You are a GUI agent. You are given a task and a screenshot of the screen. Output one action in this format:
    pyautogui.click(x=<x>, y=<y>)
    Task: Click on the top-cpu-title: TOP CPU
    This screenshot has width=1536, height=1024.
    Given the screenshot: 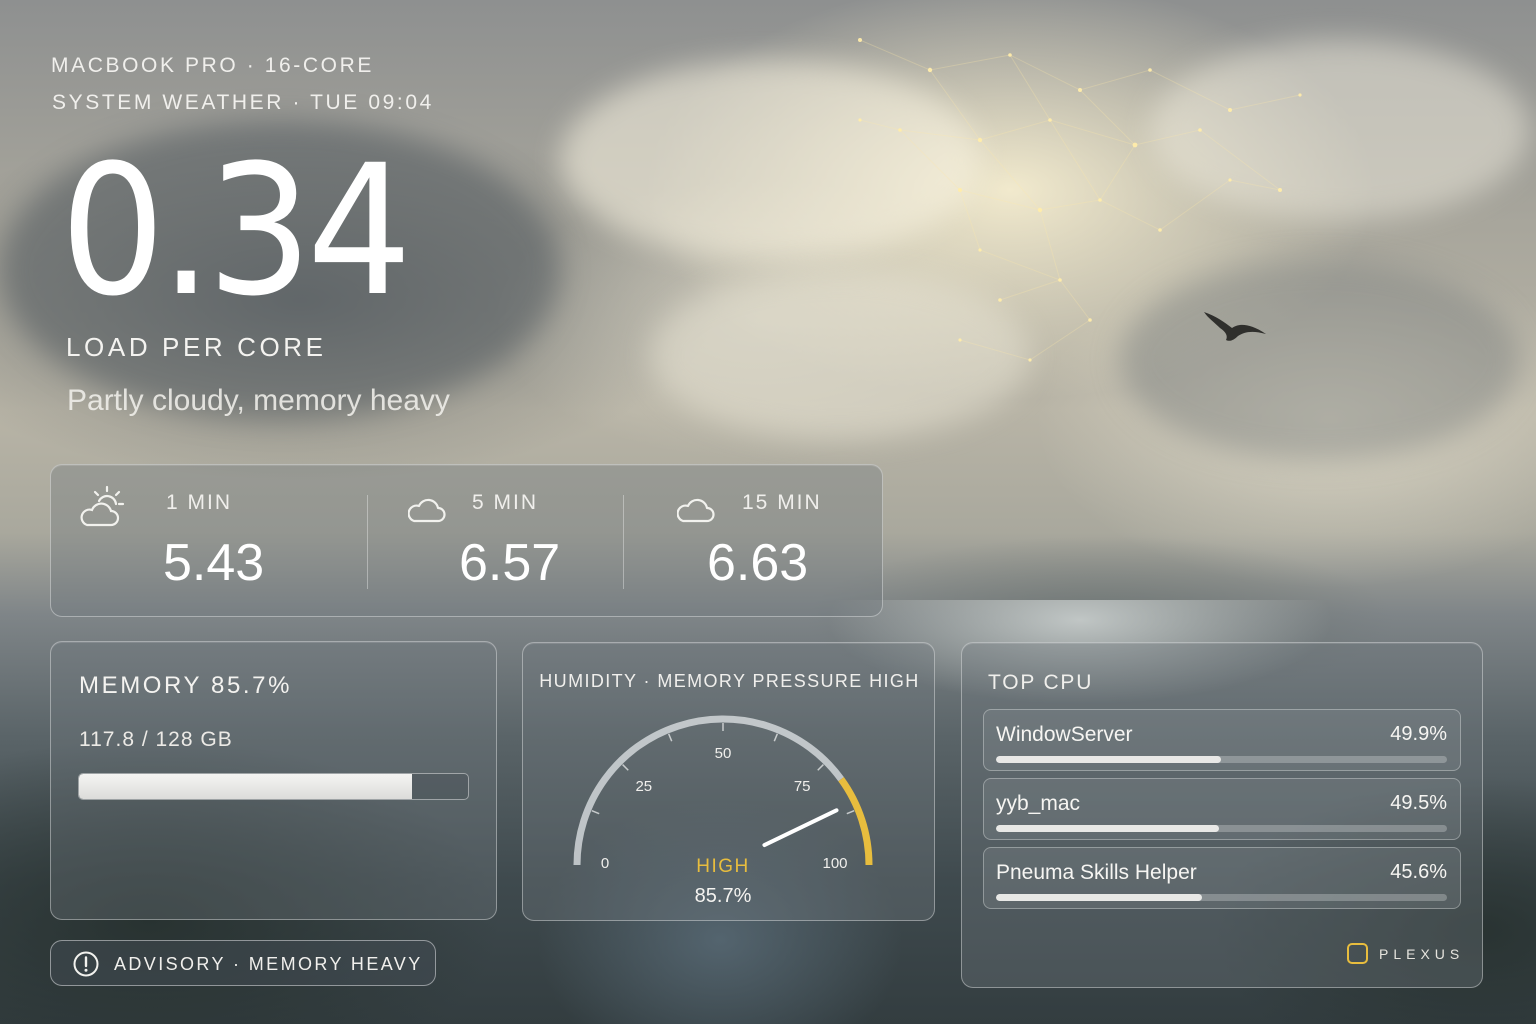 What is the action you would take?
    pyautogui.click(x=1041, y=682)
    